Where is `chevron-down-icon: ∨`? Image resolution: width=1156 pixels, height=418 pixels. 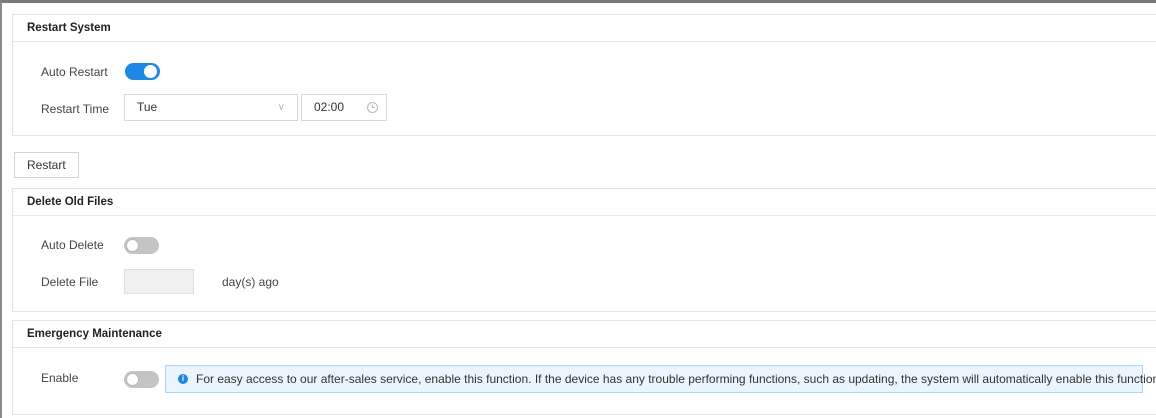
chevron-down-icon: ∨ is located at coordinates (281, 107).